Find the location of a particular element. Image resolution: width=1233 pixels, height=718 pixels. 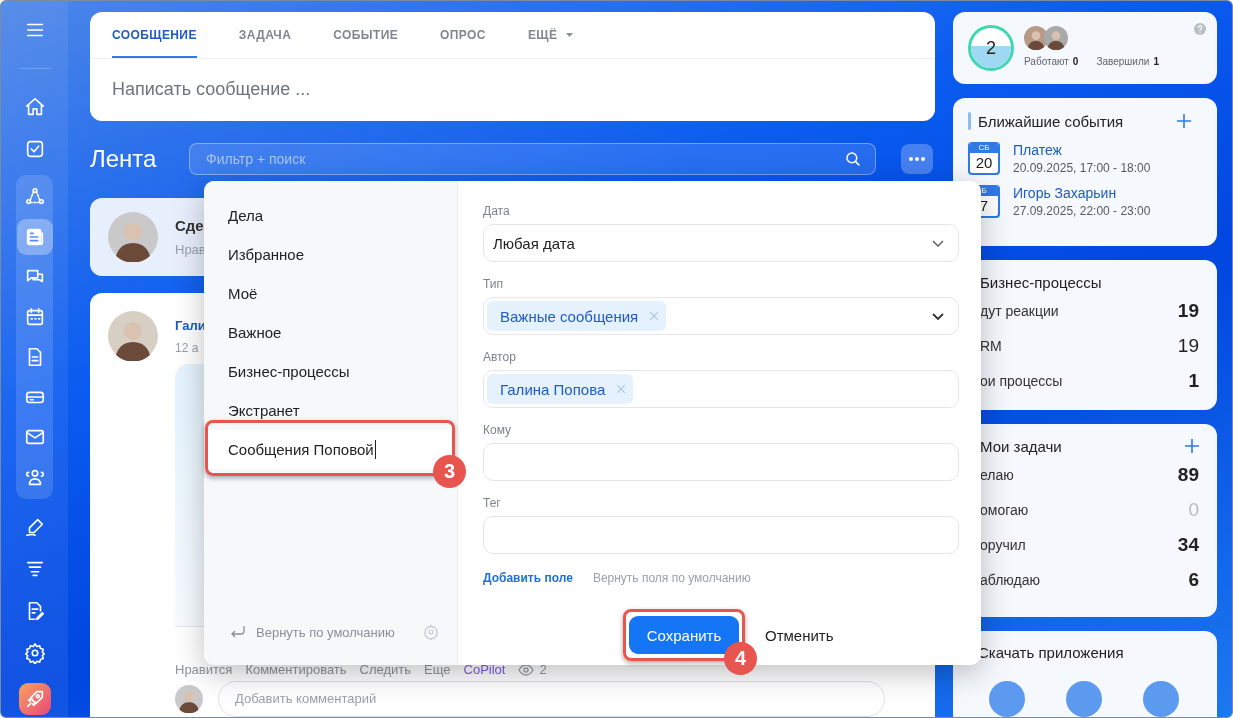

counter-value: 89 is located at coordinates (1188, 474).